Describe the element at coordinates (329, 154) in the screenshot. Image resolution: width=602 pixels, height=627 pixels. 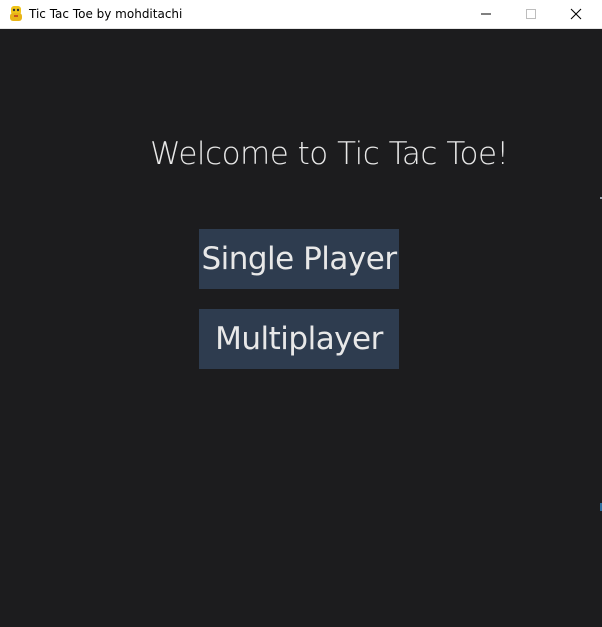
I see `welcome-heading: Welcome to Tic Tac Toe!` at that location.